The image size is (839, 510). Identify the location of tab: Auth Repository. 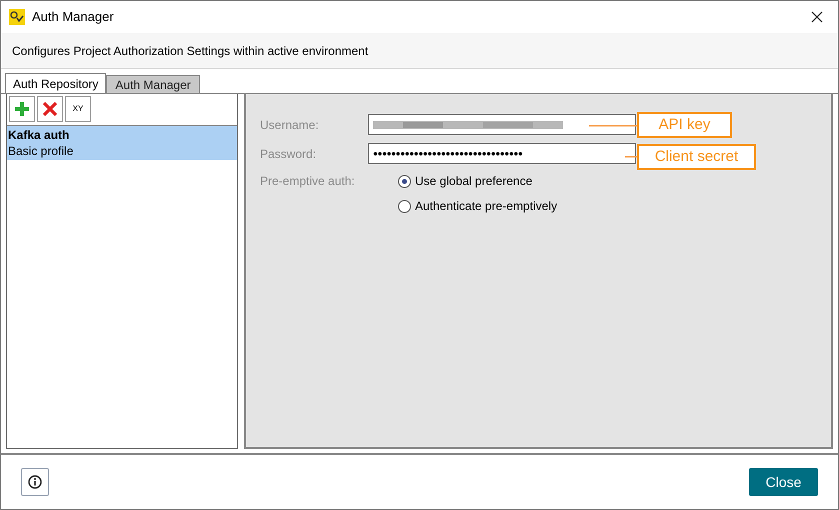
(55, 83).